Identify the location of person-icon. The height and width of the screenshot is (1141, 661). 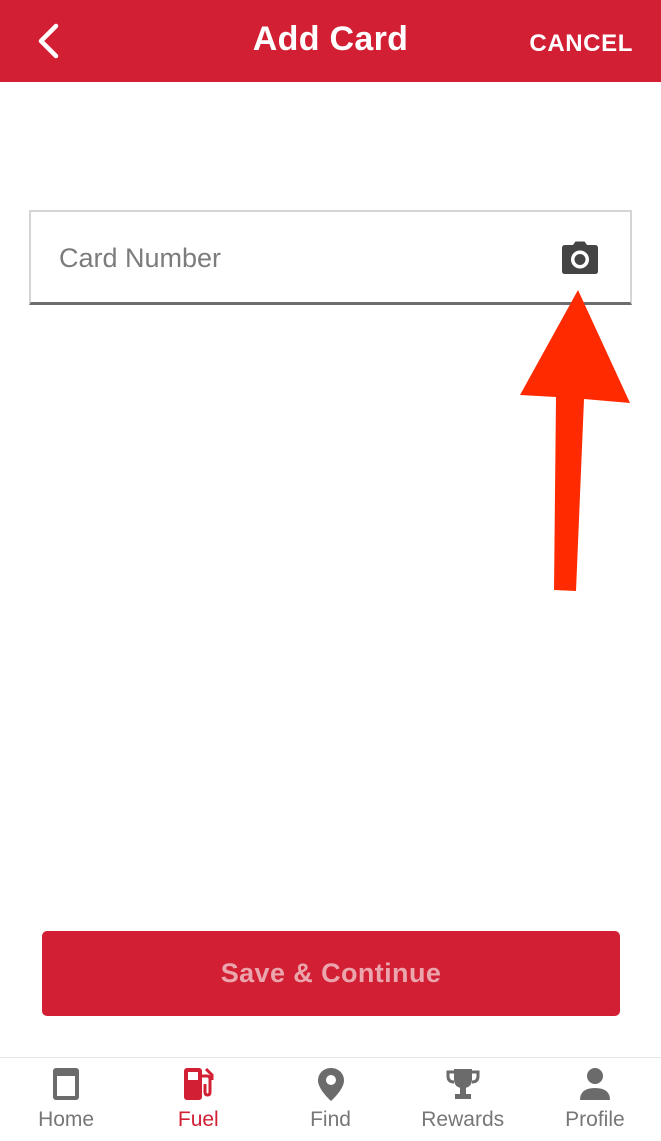
(594, 1084).